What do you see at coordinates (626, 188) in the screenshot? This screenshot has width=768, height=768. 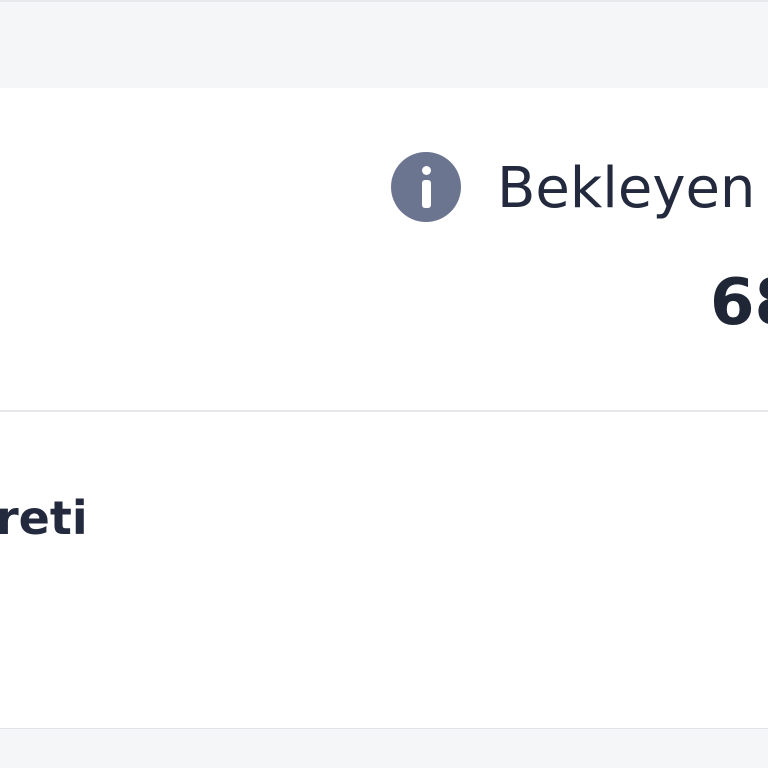 I see `pending-label: Bekleyen` at bounding box center [626, 188].